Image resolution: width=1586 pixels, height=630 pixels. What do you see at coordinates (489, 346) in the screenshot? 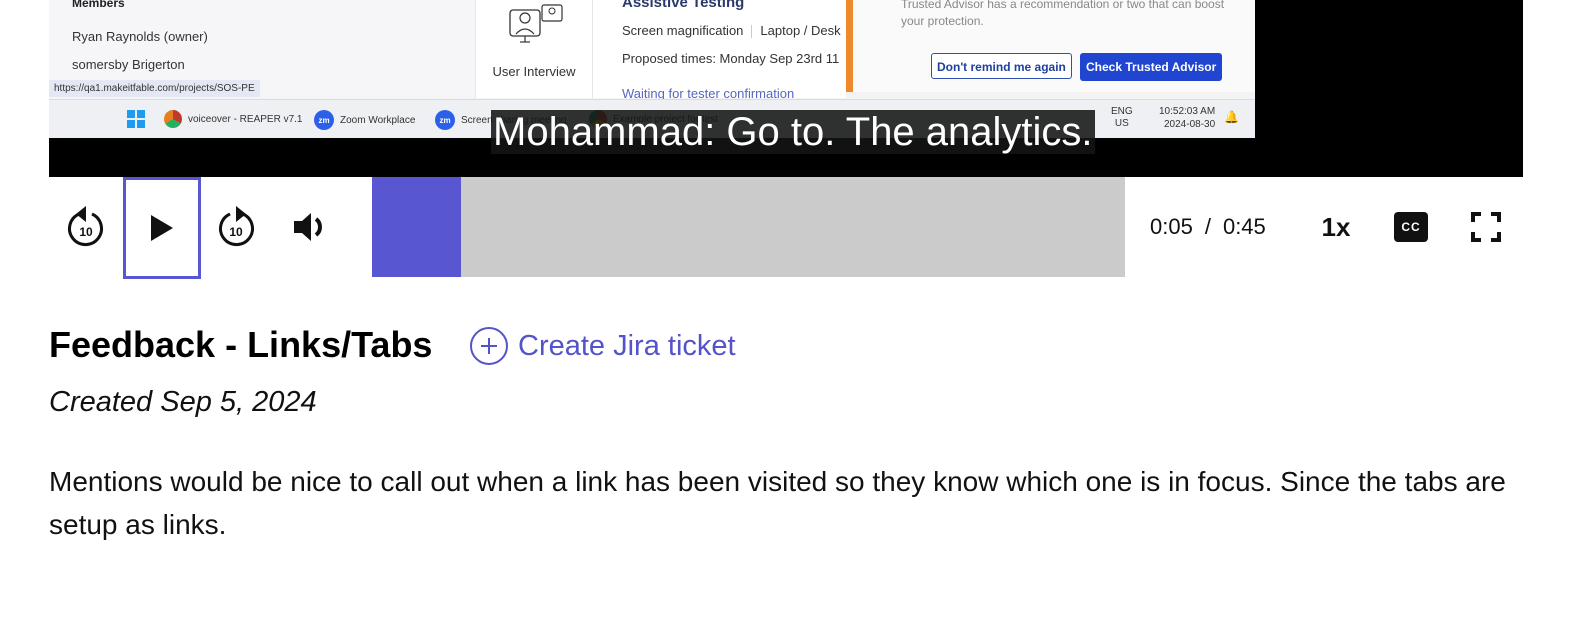
I see `plus-circle-icon` at bounding box center [489, 346].